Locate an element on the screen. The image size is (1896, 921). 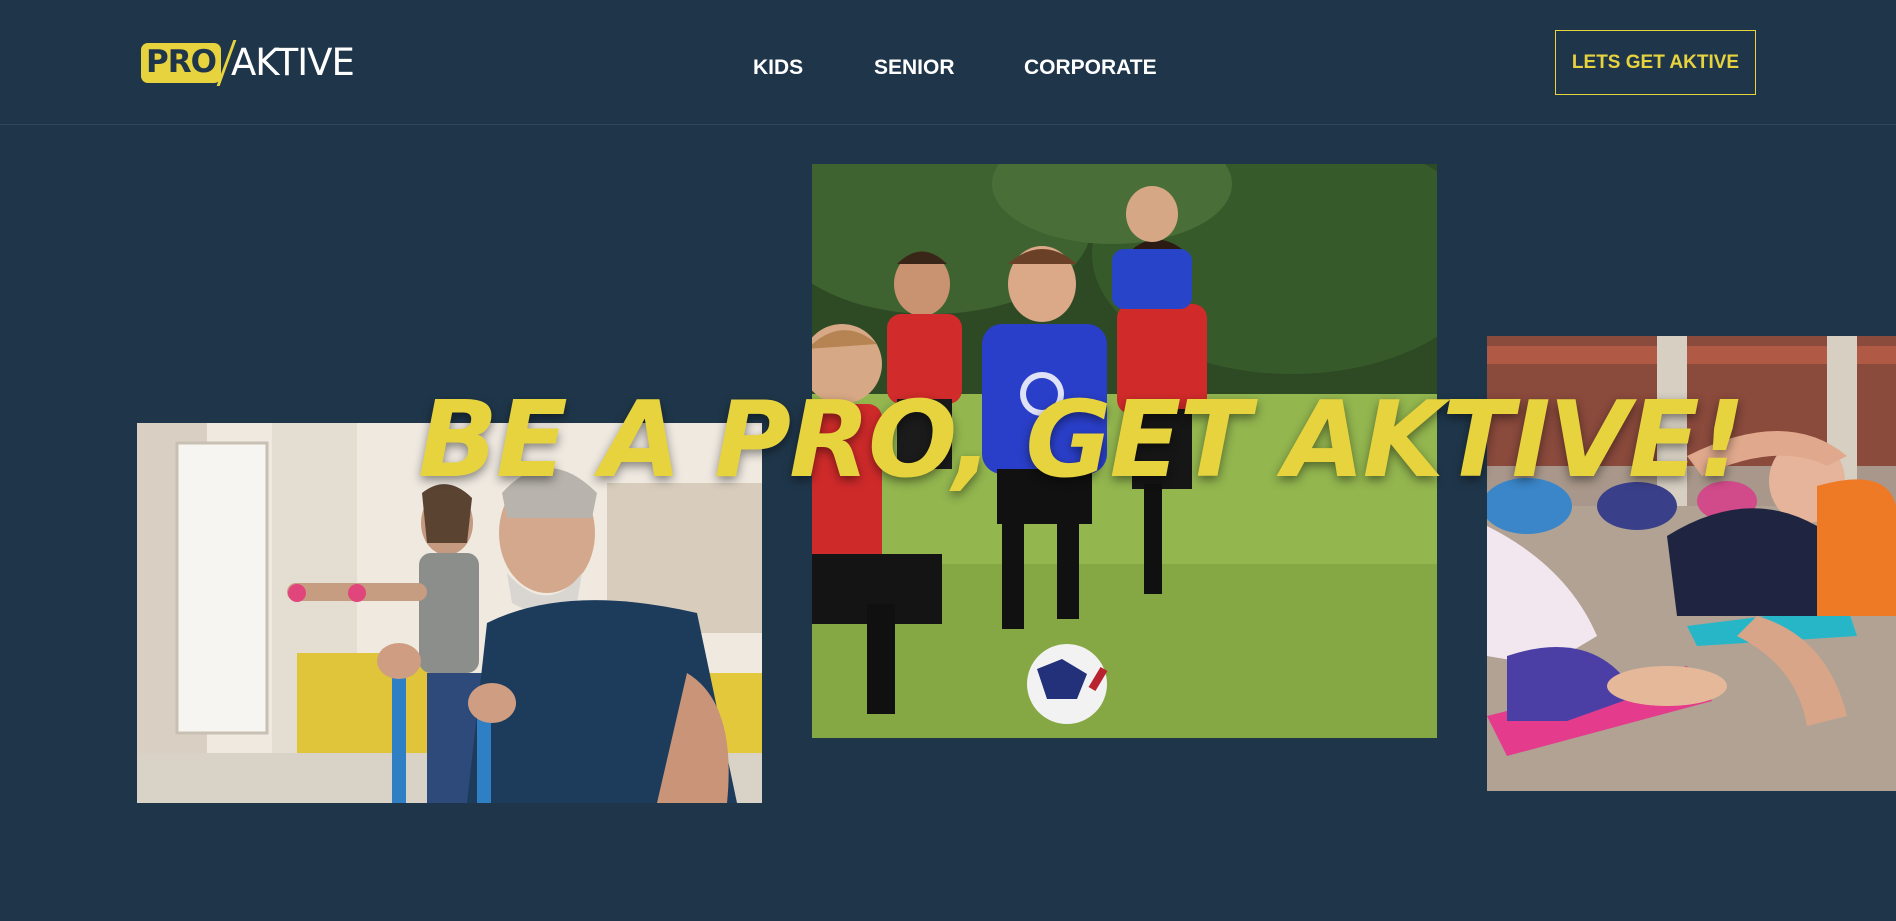
hero-headline: BE A PRO, GET AKTIVE! is located at coordinates (1082, 440).